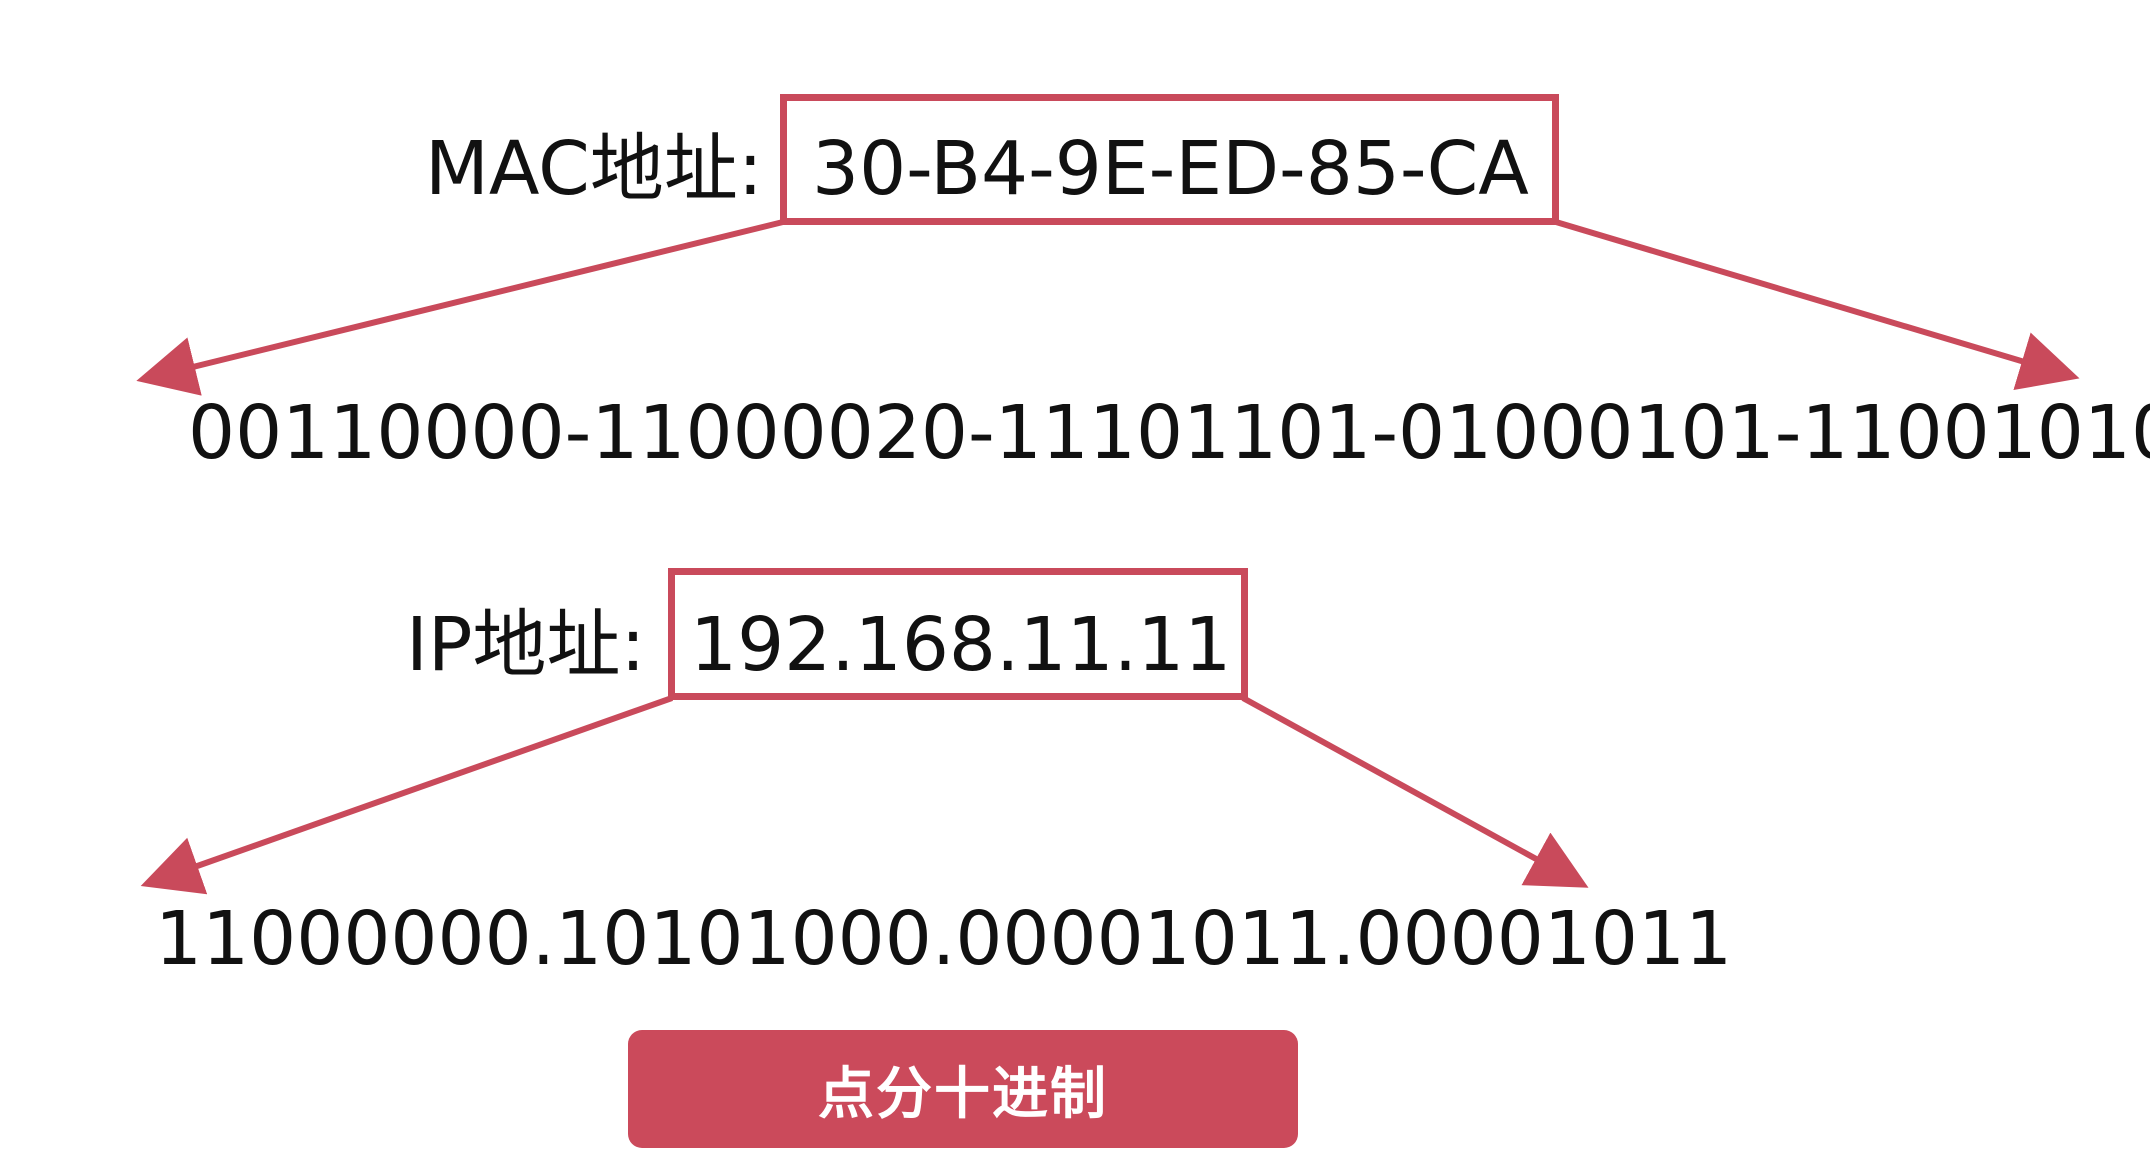 This screenshot has width=2150, height=1170. What do you see at coordinates (961, 645) in the screenshot?
I see `ip-value: 192.168.11.11` at bounding box center [961, 645].